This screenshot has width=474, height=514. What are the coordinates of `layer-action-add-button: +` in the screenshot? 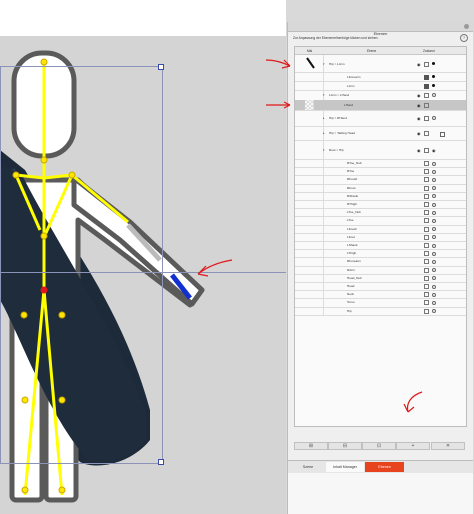 It's located at (413, 446).